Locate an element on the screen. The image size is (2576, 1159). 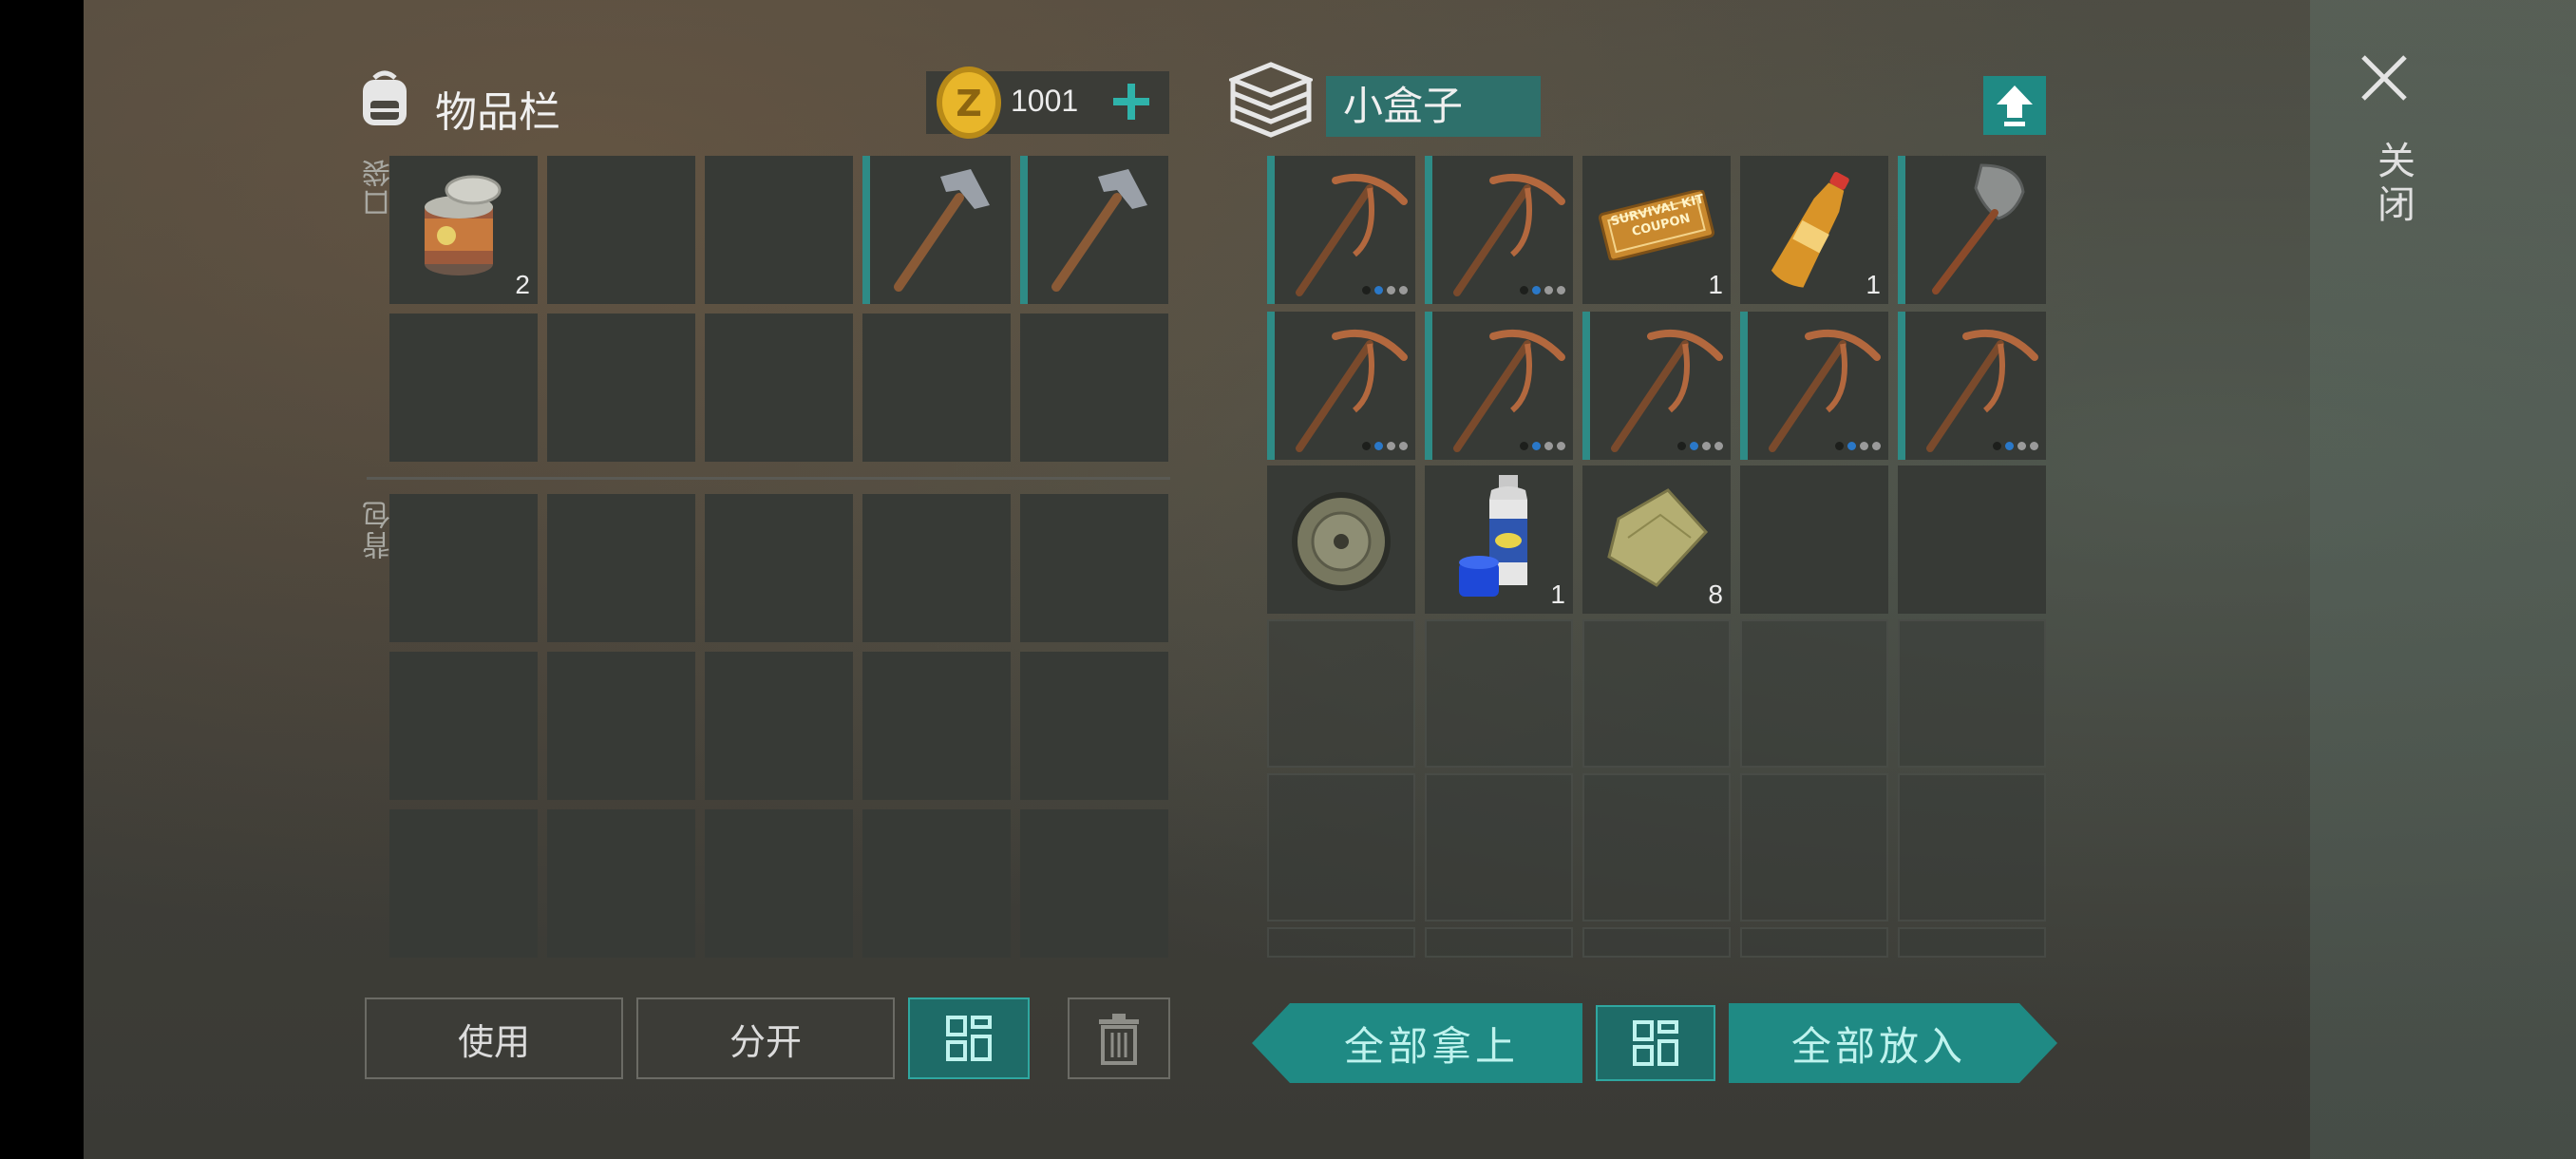
put-all-button: 全部放入 is located at coordinates (1893, 1043).